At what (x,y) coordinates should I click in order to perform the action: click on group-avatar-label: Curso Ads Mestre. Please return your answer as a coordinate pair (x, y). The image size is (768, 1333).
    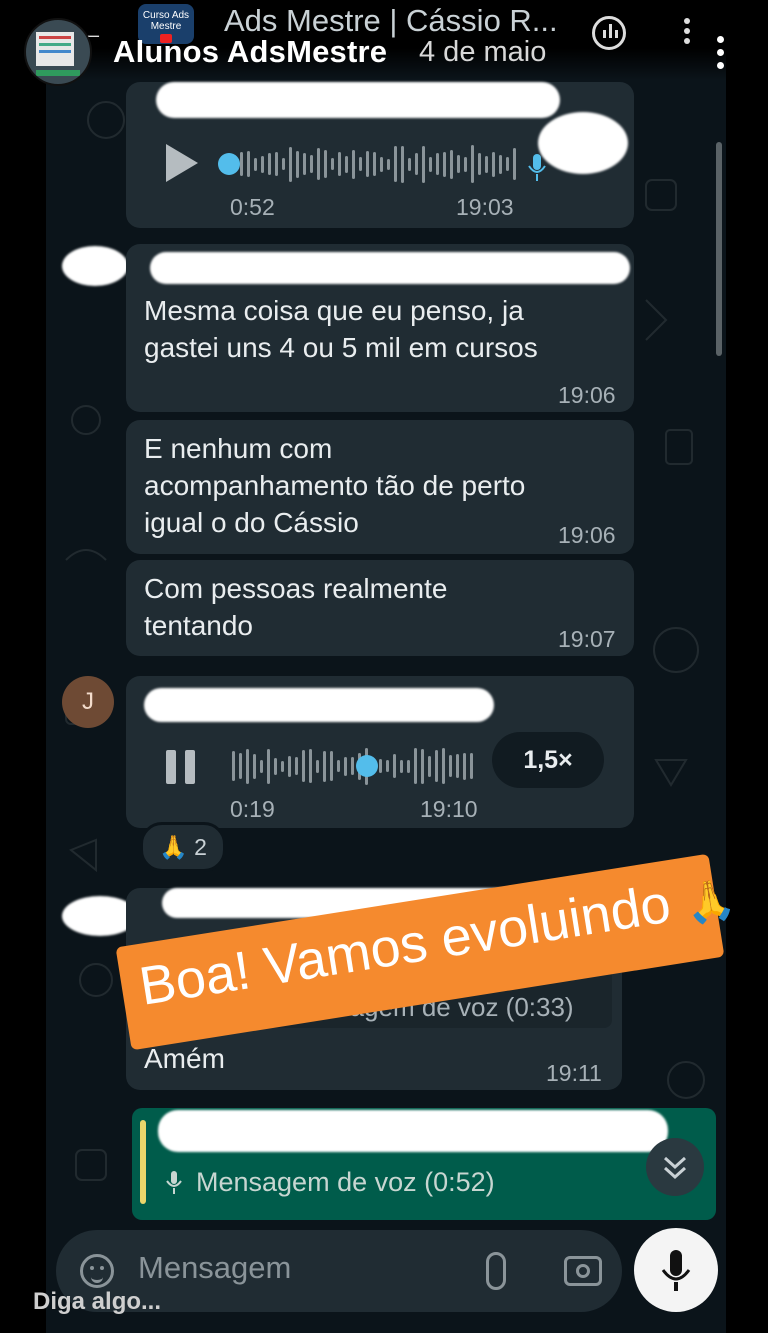
    Looking at the image, I should click on (166, 21).